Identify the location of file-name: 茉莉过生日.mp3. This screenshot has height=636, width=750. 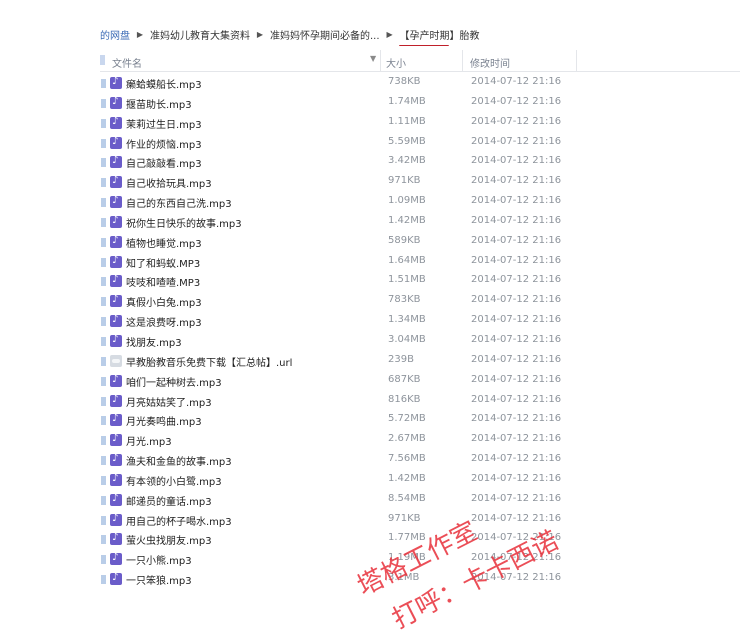
(164, 123).